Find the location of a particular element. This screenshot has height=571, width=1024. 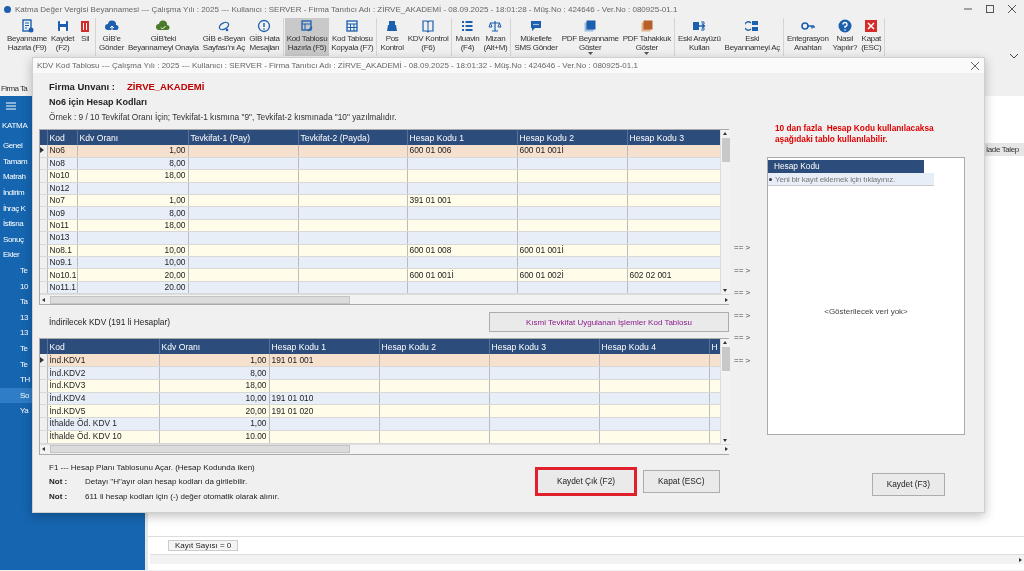

maximize-icon is located at coordinates (990, 9).